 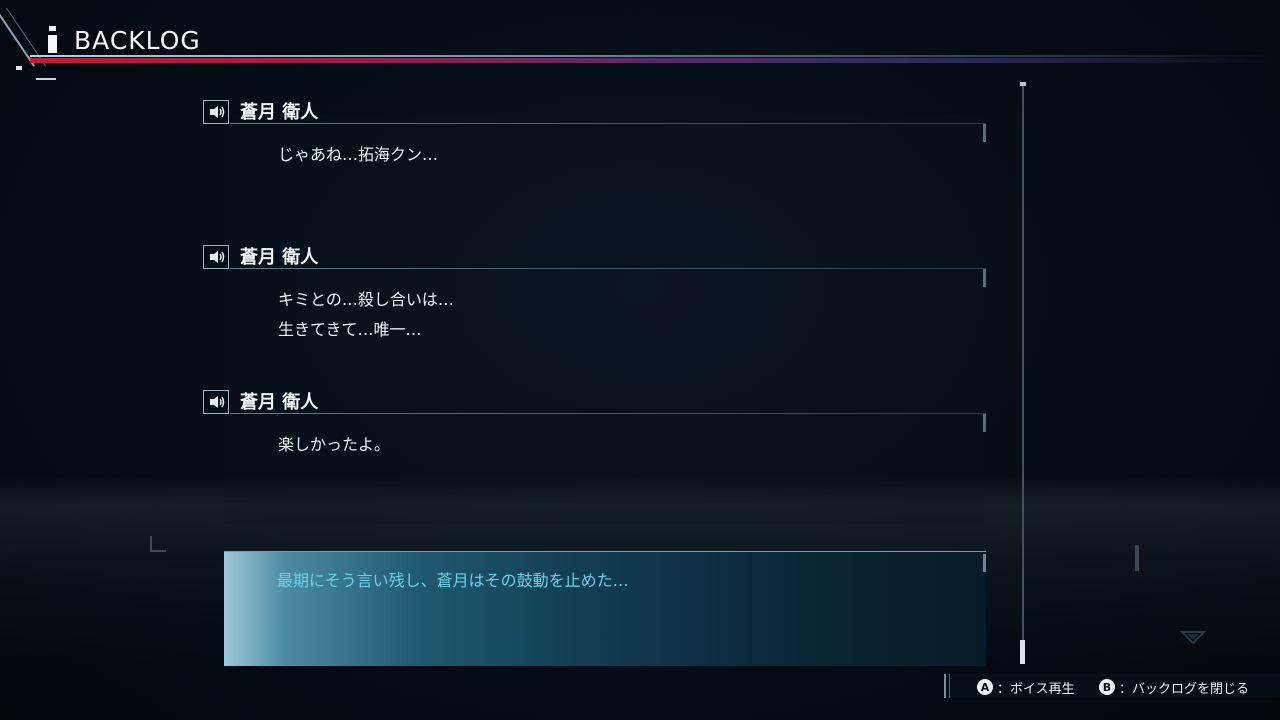 I want to click on b-button-icon: B, so click(x=1107, y=687).